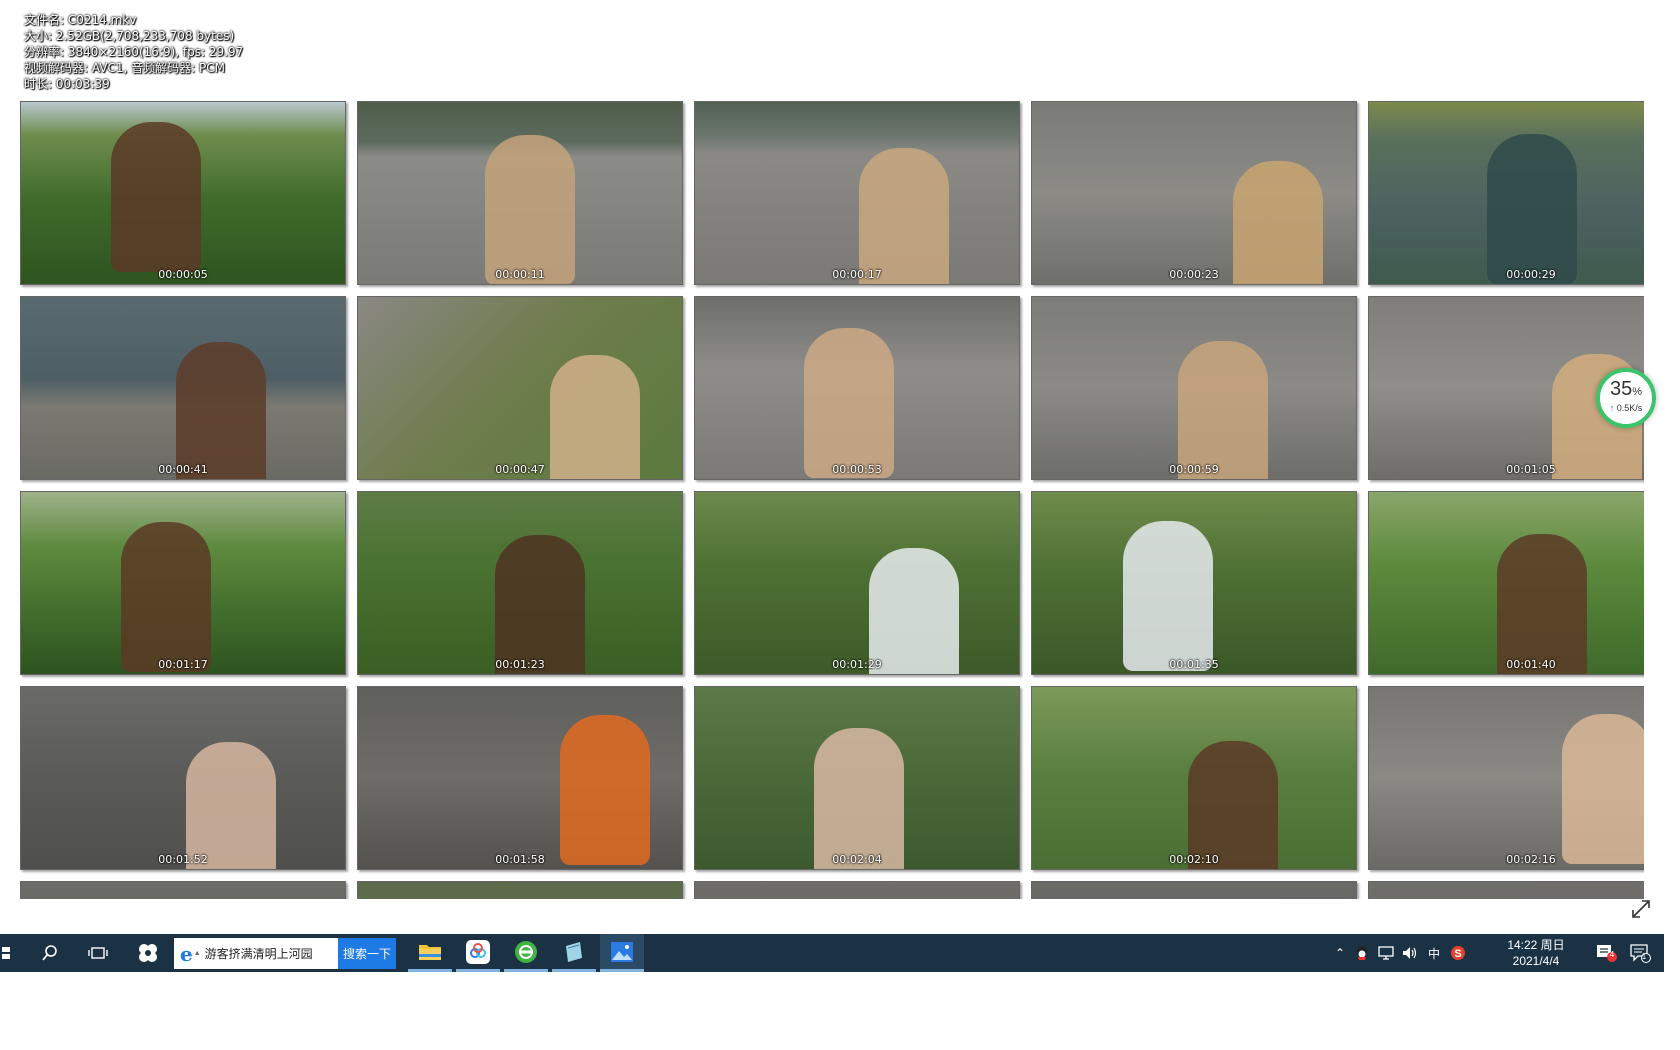 The image size is (1680, 1050). I want to click on pinwheel-icon, so click(148, 953).